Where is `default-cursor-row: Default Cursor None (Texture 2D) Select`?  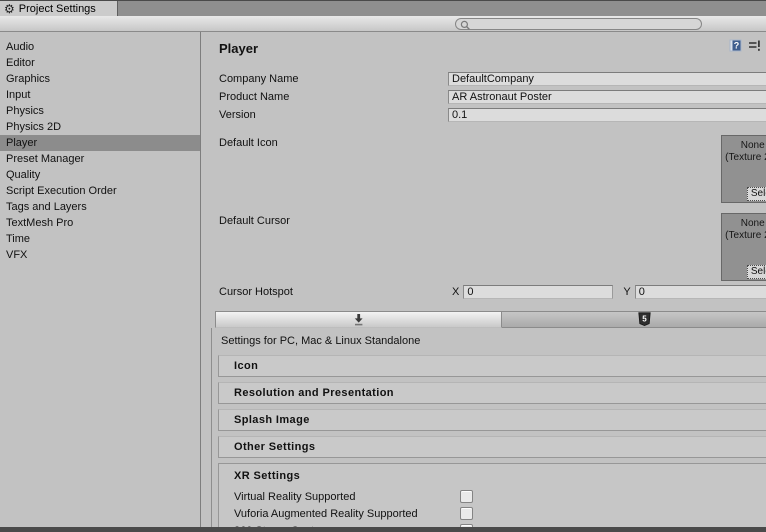 default-cursor-row: Default Cursor None (Texture 2D) Select is located at coordinates (492, 247).